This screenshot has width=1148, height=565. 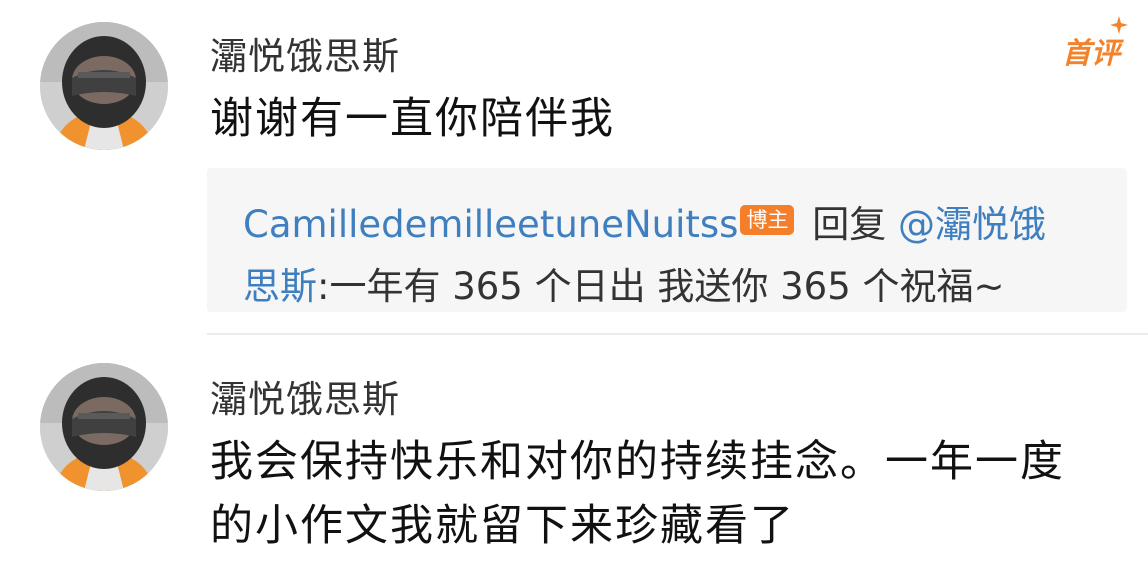 What do you see at coordinates (502, 526) in the screenshot?
I see `comment-text-line-2: 的小作文我就留下来珍藏看了` at bounding box center [502, 526].